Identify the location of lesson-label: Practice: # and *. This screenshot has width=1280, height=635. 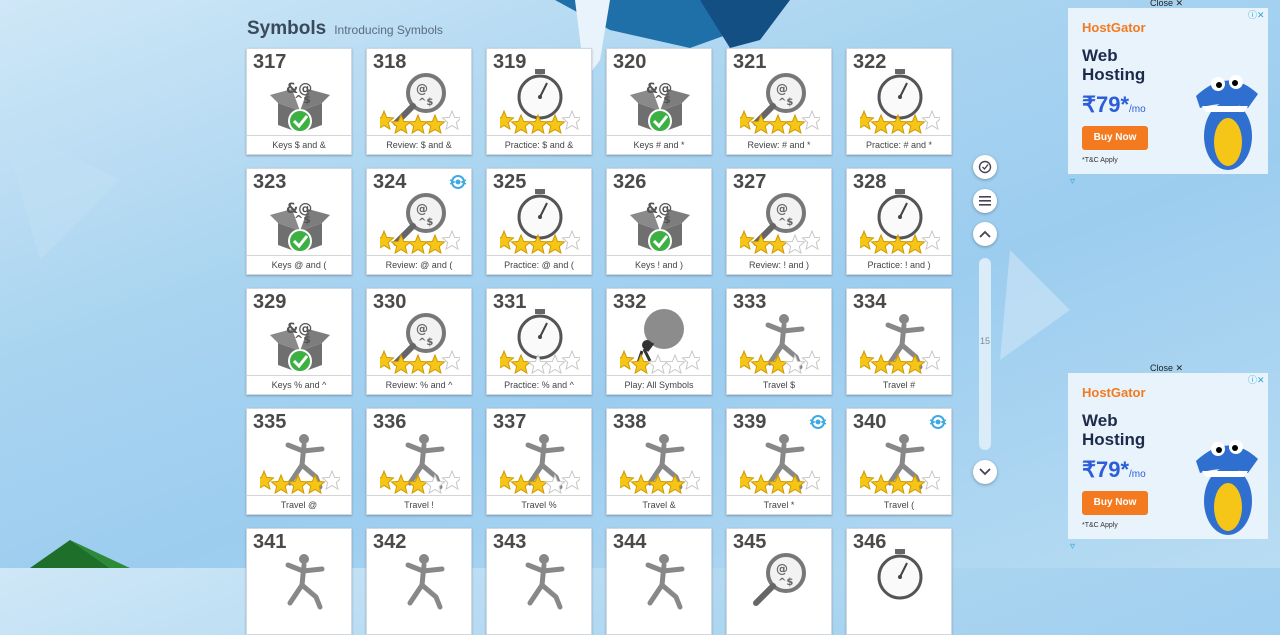
(899, 144).